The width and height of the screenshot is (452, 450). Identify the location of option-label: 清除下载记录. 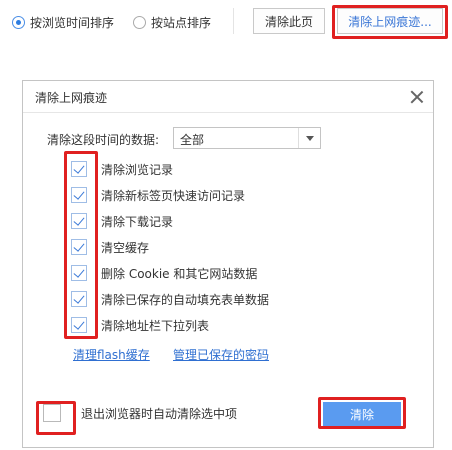
(137, 221).